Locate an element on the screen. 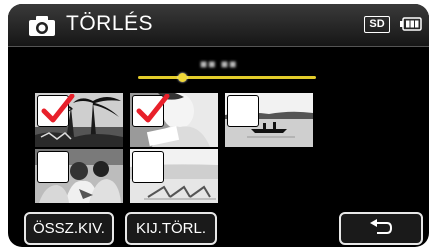 Image resolution: width=437 pixels, height=251 pixels. date-label: ■■ ■■ is located at coordinates (219, 64).